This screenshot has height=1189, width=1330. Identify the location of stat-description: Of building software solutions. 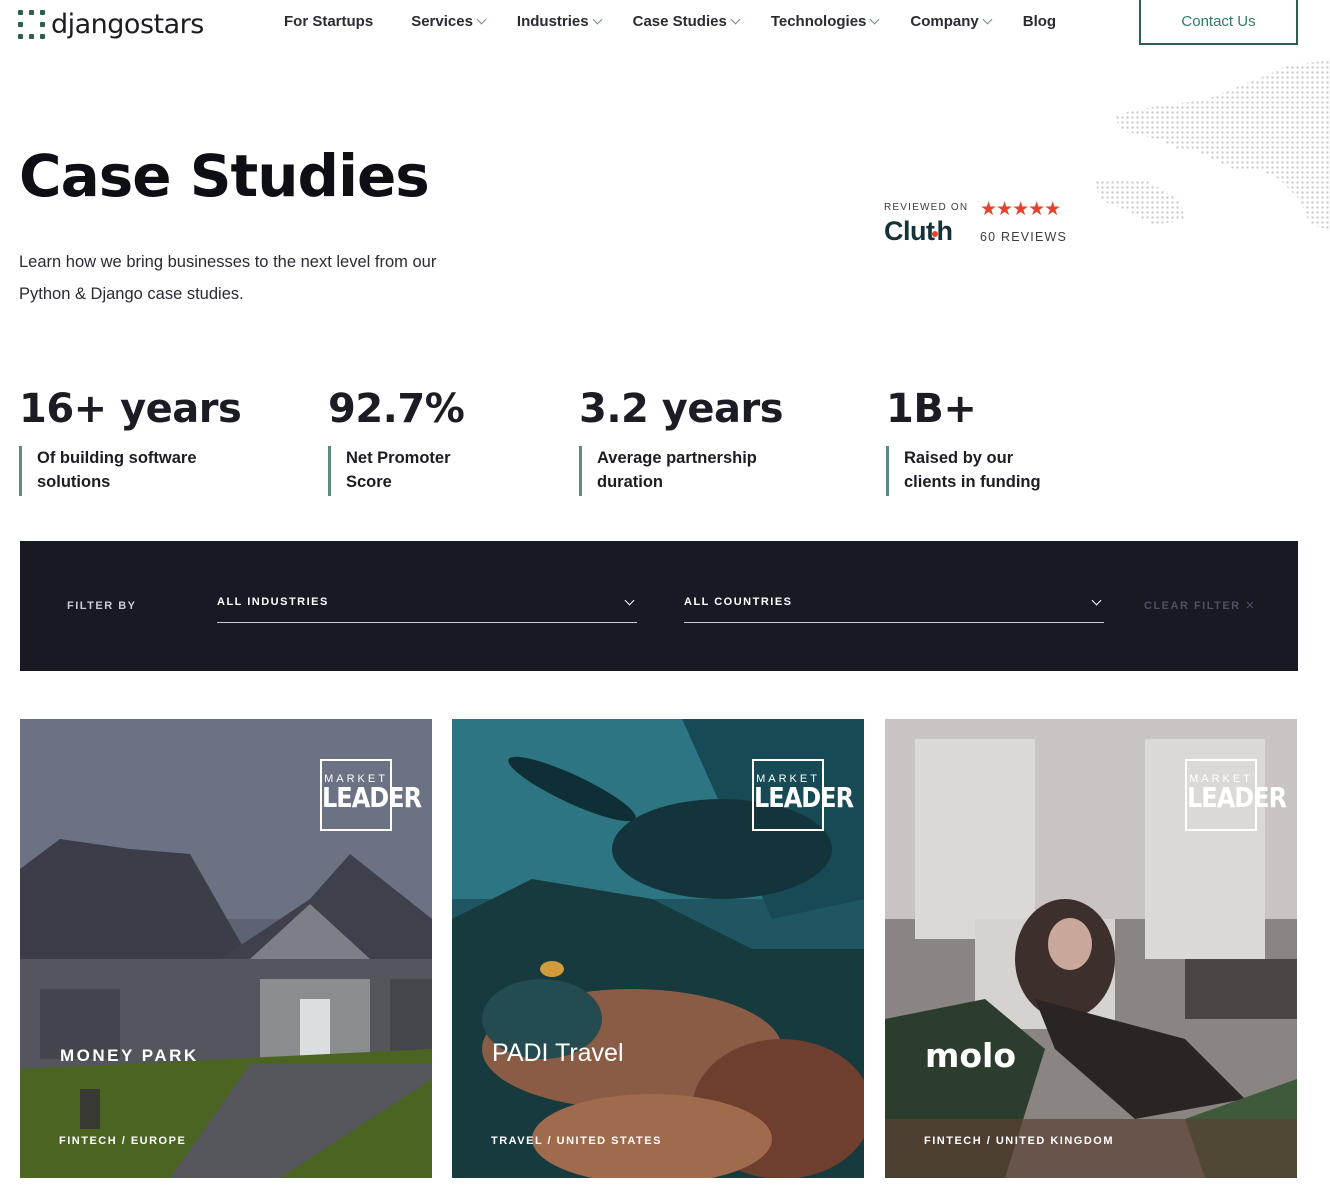
(129, 471).